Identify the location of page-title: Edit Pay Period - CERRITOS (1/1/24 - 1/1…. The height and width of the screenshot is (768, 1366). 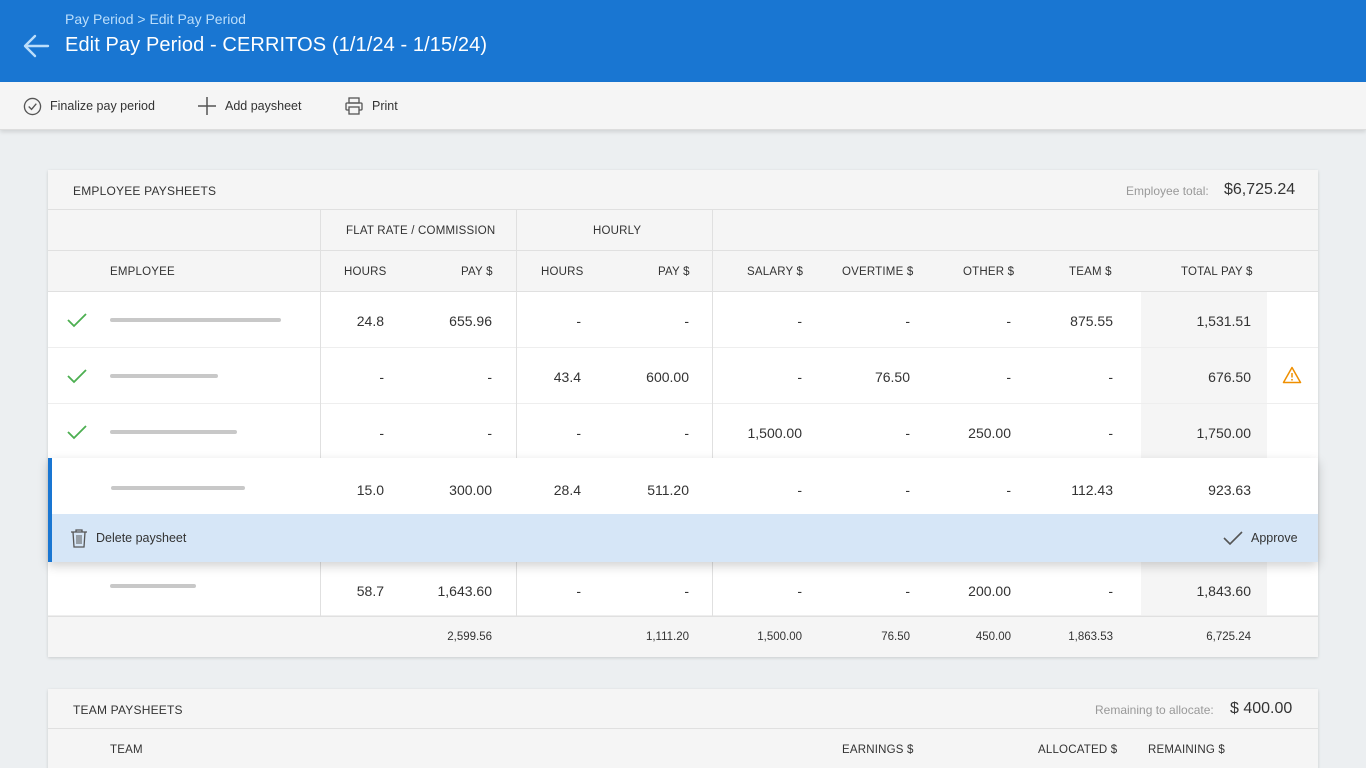
(276, 45).